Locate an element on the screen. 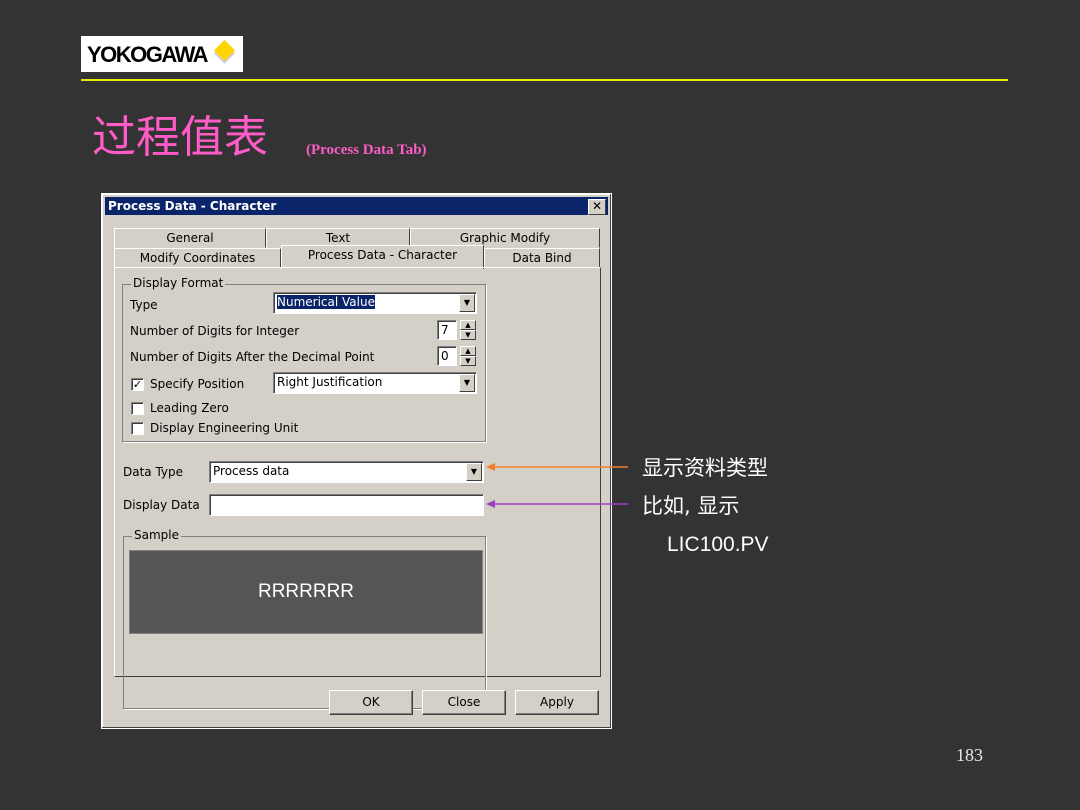 The height and width of the screenshot is (810, 1080). orange-arrowhead is located at coordinates (490, 467).